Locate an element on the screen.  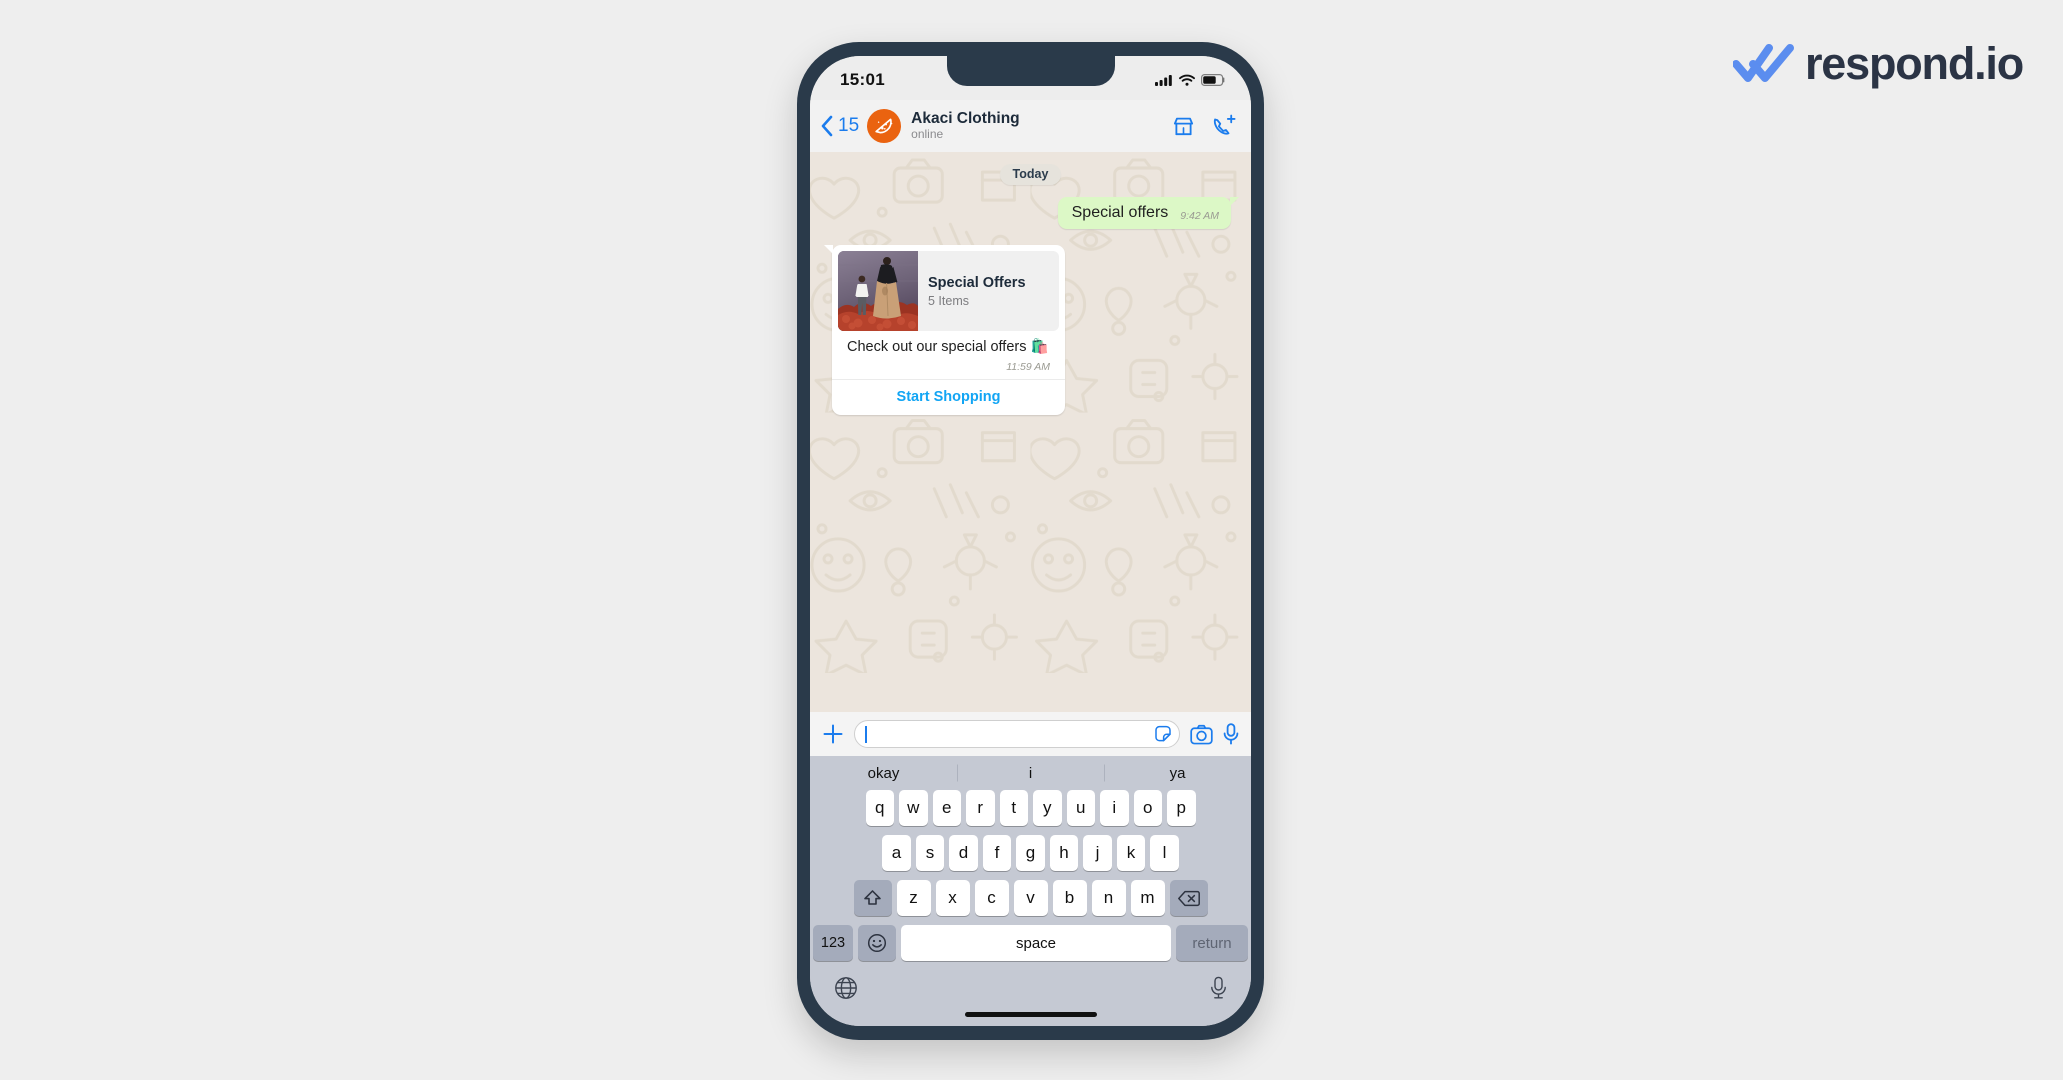
keyboard-row-4: 123 space return is located at coordinates (1030, 943).